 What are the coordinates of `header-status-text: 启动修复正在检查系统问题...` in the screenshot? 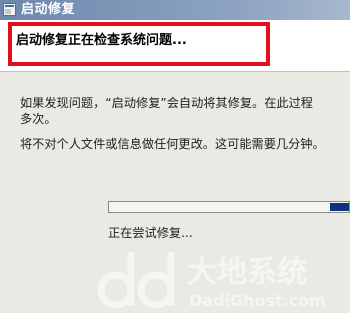 It's located at (101, 40).